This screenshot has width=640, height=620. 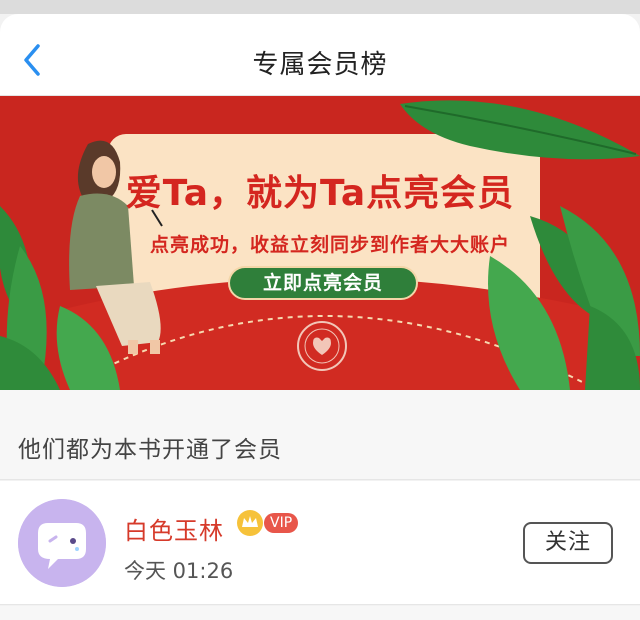 What do you see at coordinates (320, 435) in the screenshot?
I see `section-header: 他们都为本书开通了会员` at bounding box center [320, 435].